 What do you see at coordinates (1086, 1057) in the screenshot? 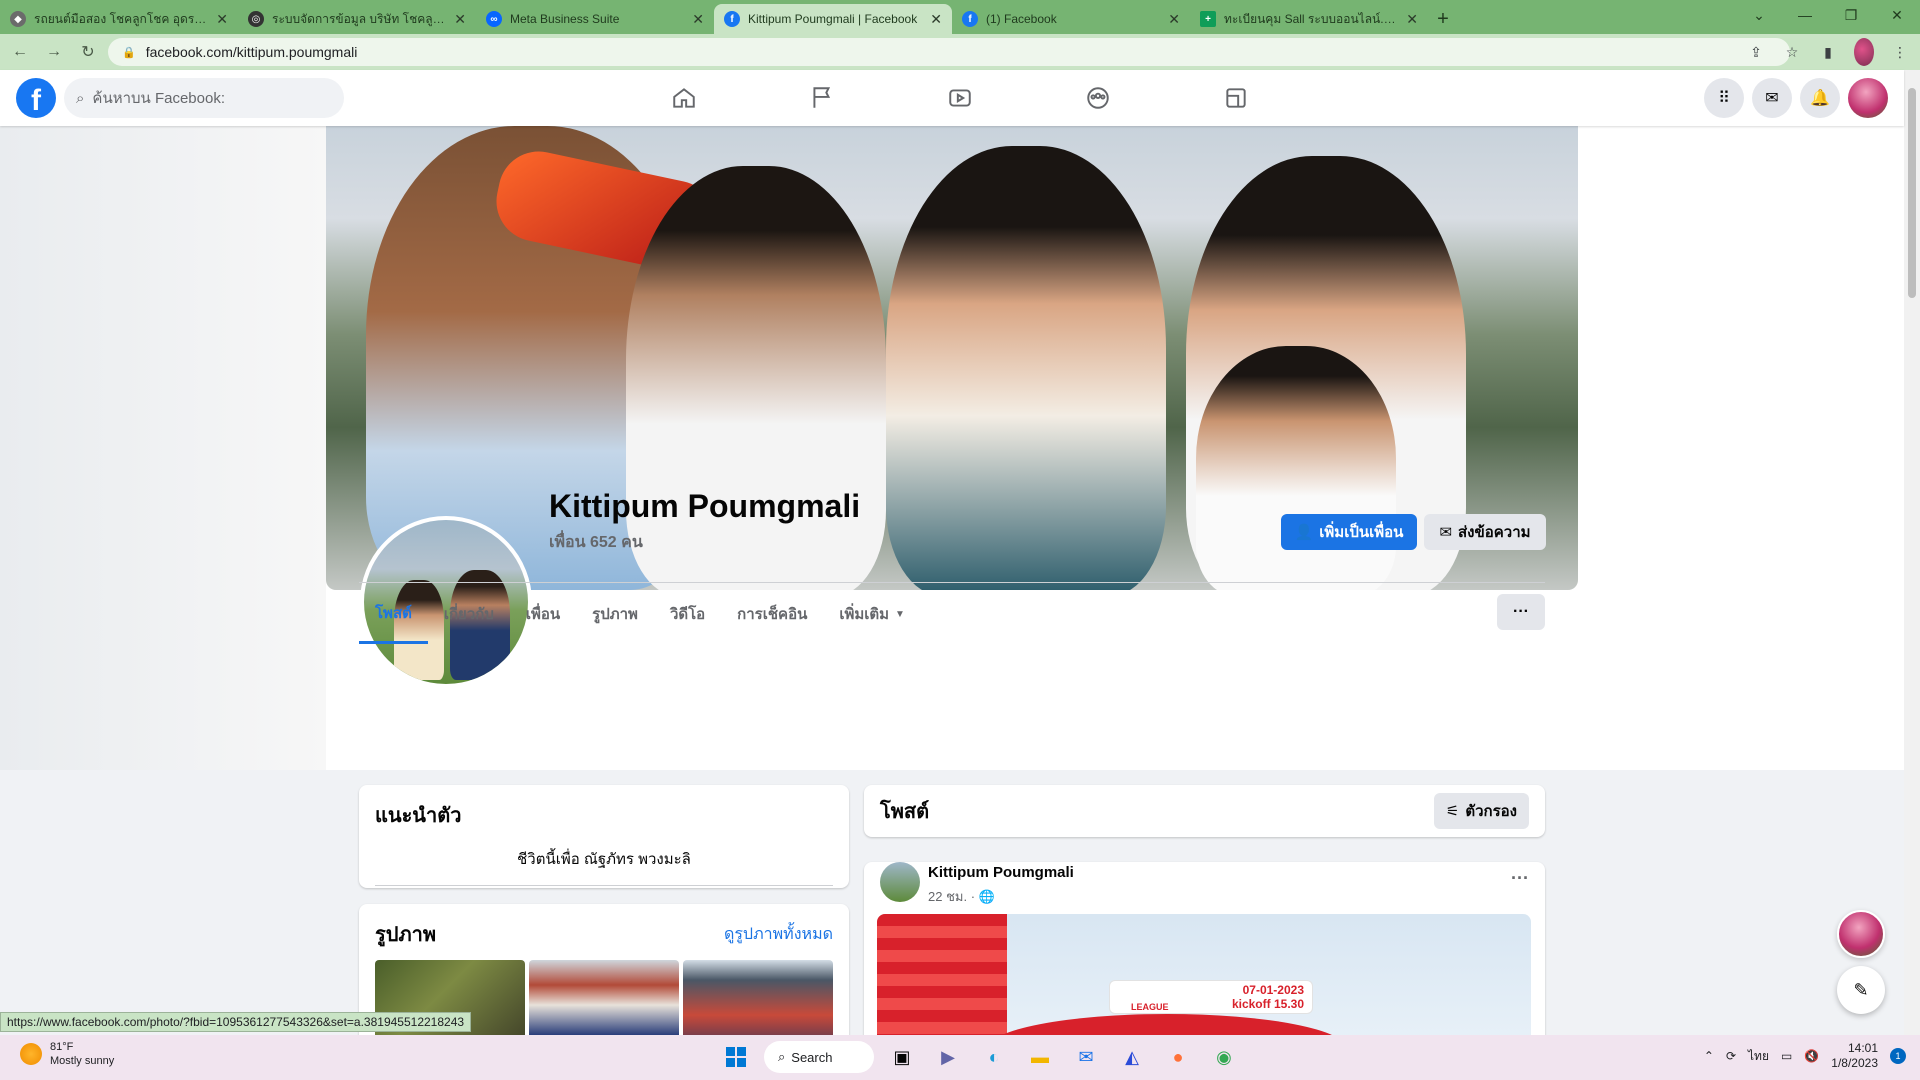
I see `mail-icon: ✉` at bounding box center [1086, 1057].